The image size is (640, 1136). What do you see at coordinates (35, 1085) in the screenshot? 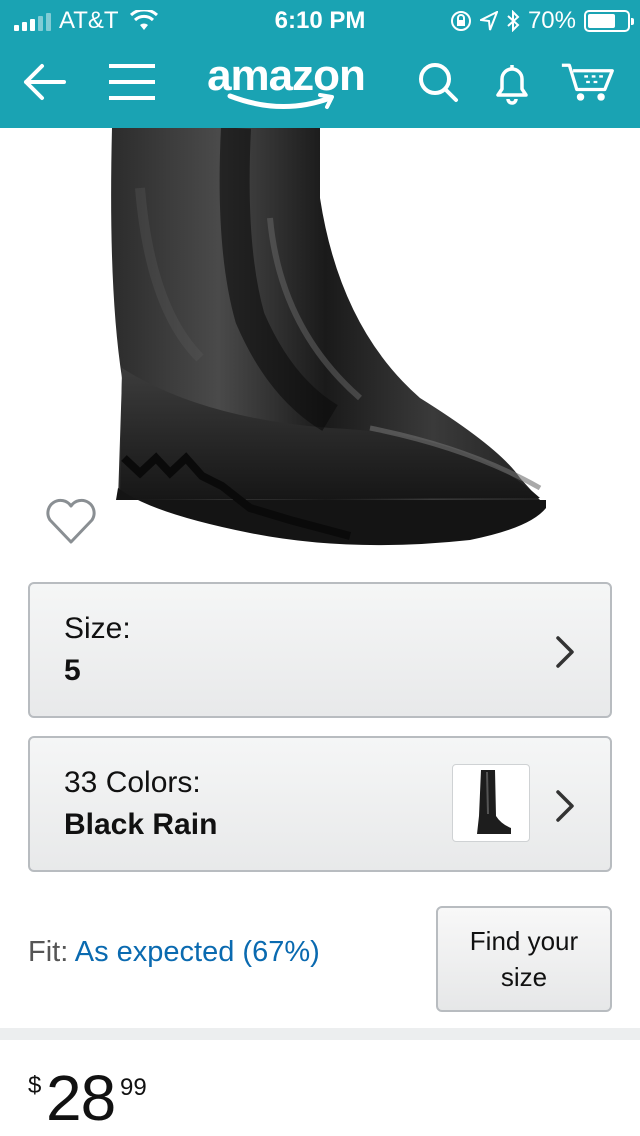
I see `price-currency: $` at bounding box center [35, 1085].